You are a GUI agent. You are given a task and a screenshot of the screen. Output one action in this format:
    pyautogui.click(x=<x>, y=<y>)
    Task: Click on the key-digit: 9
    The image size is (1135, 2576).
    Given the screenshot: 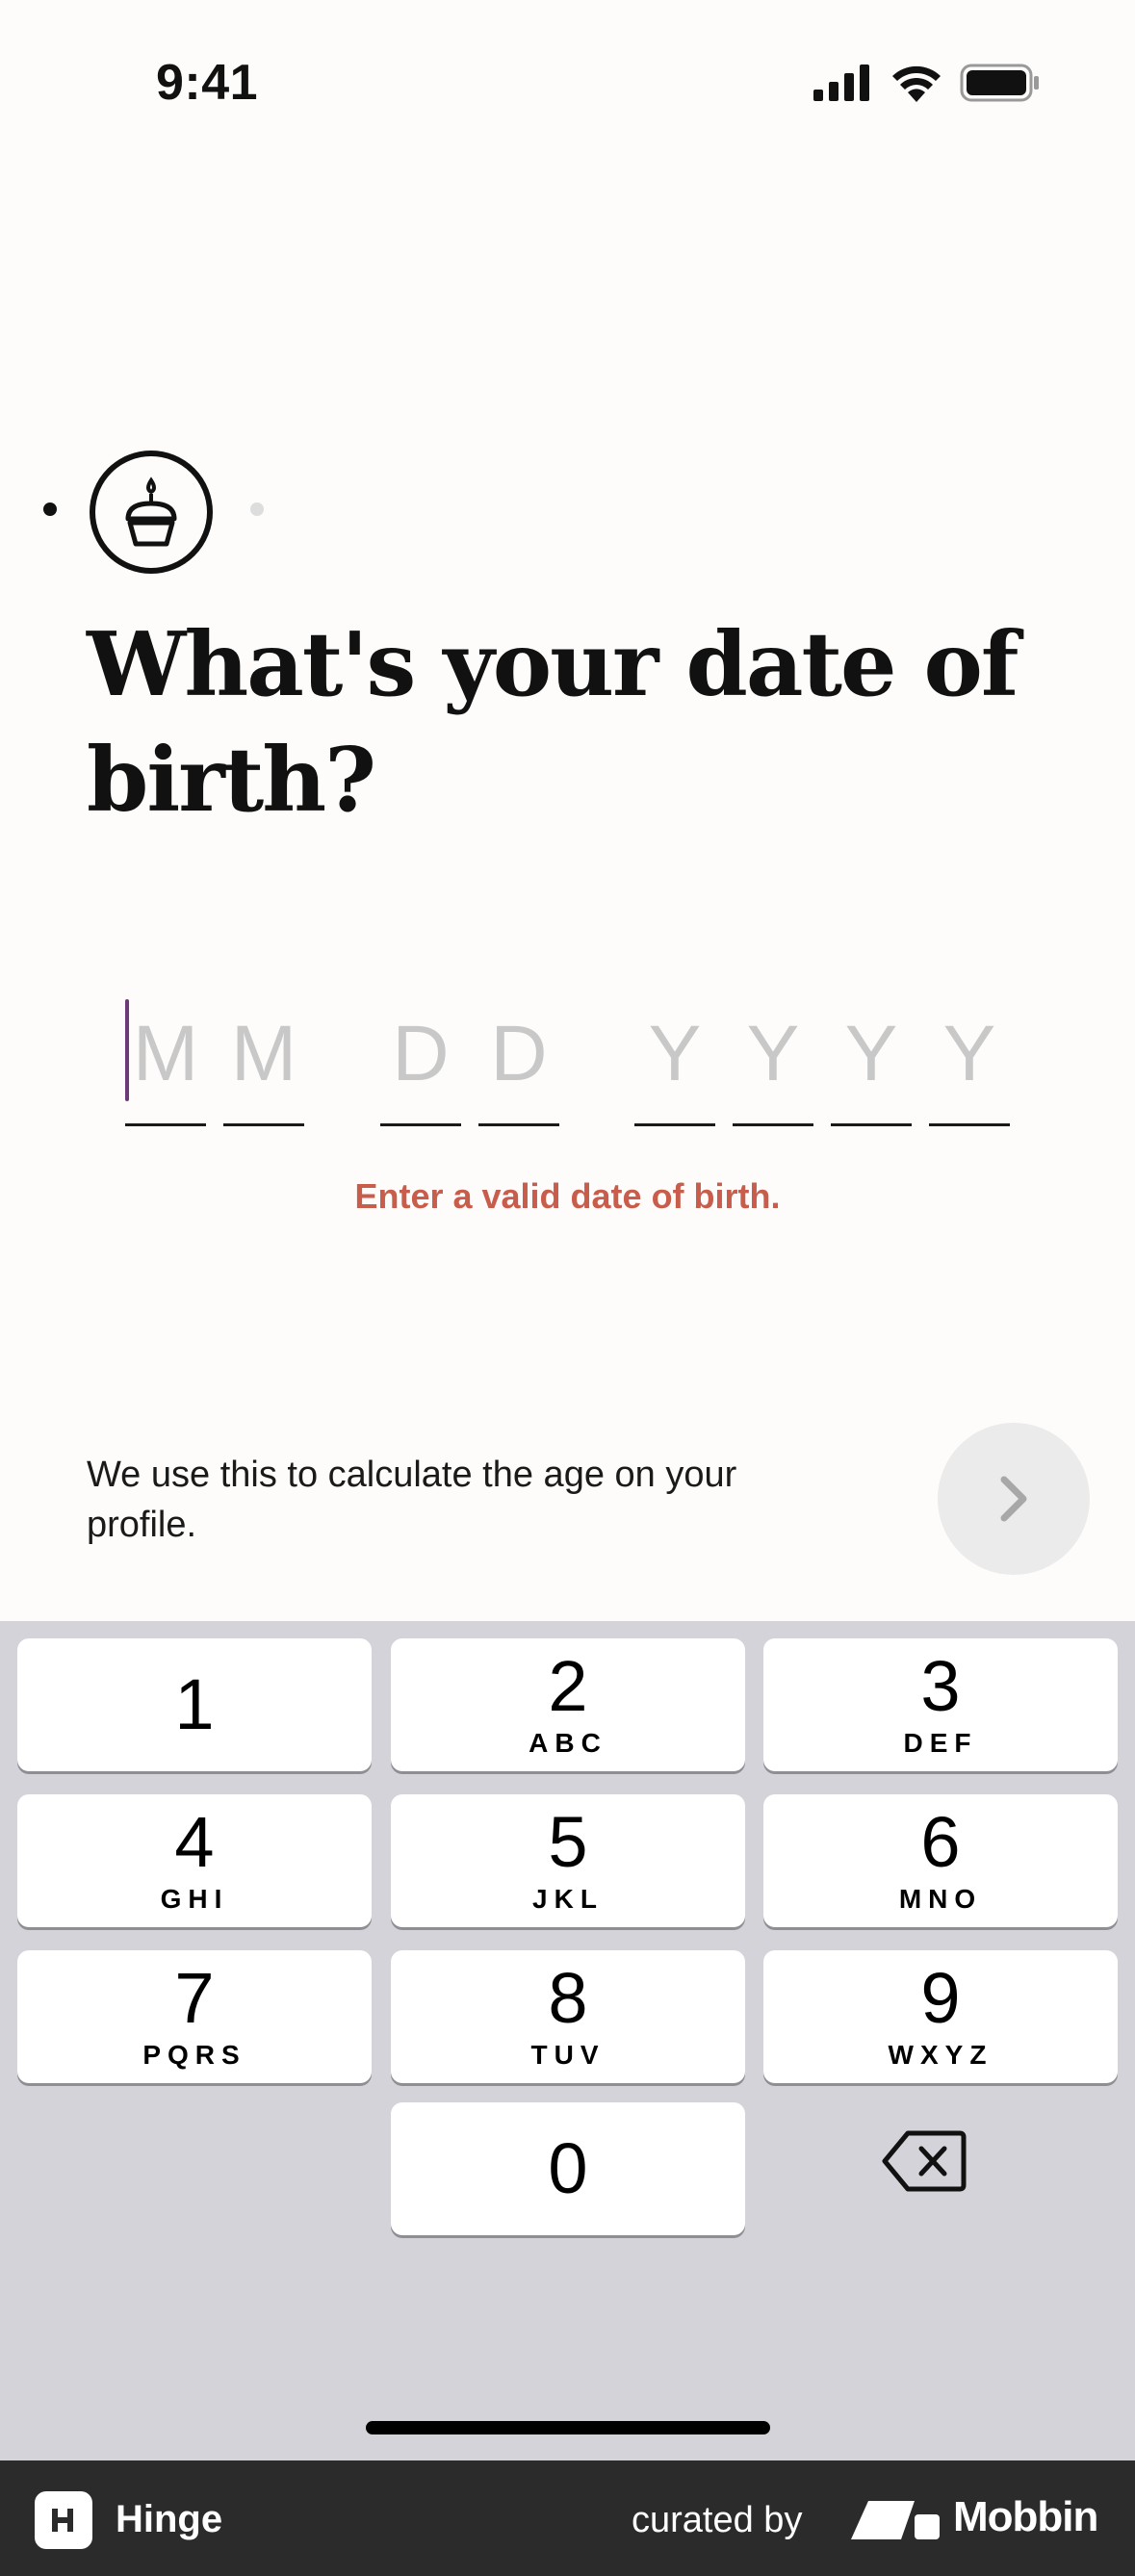 What is the action you would take?
    pyautogui.click(x=940, y=1998)
    